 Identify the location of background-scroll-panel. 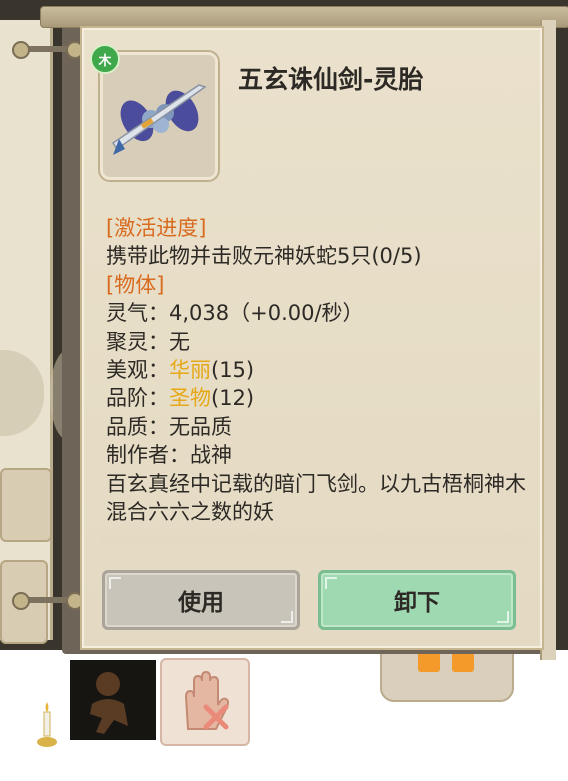
(26, 330).